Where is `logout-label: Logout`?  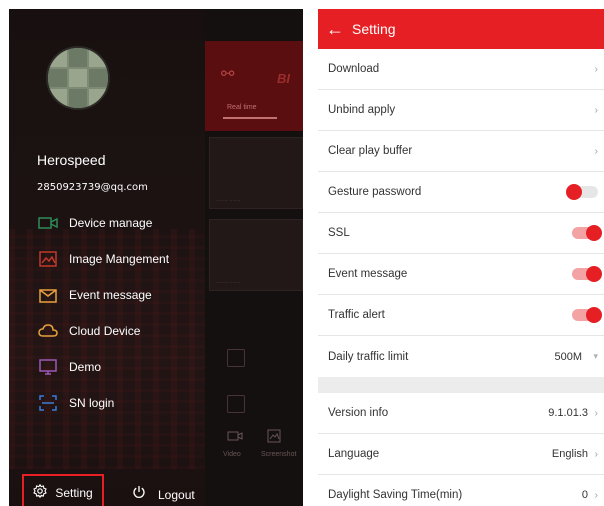 logout-label: Logout is located at coordinates (176, 494).